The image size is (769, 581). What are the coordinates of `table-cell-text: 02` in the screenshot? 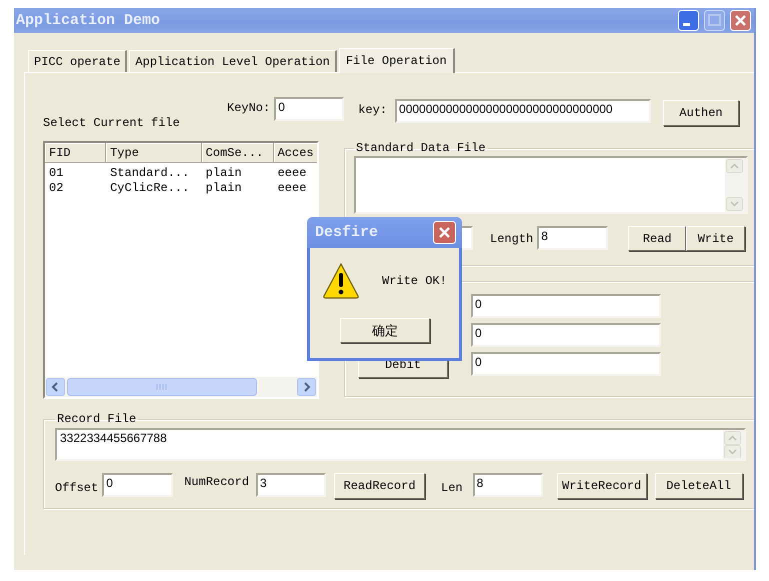 It's located at (56, 188).